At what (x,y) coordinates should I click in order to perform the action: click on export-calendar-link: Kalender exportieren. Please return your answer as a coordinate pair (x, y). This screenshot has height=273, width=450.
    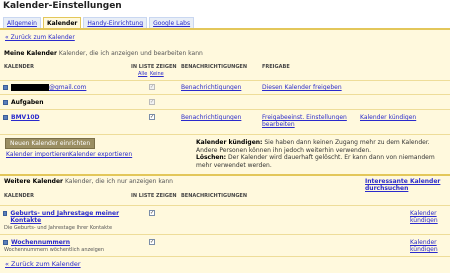
    Looking at the image, I should click on (100, 154).